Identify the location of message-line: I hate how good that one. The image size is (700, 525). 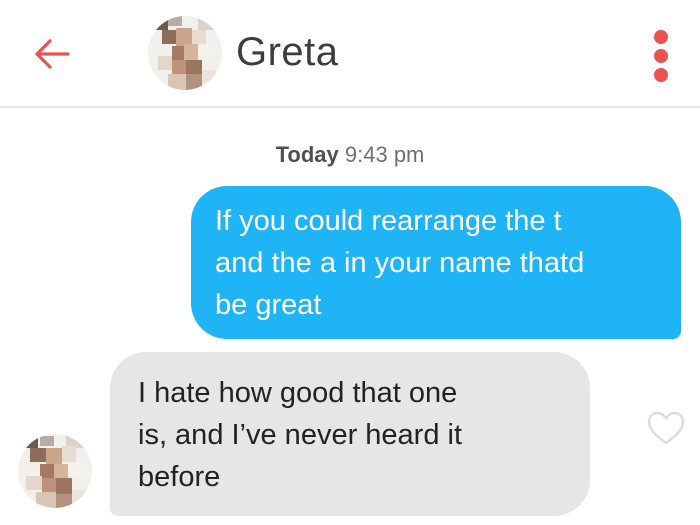
(298, 393).